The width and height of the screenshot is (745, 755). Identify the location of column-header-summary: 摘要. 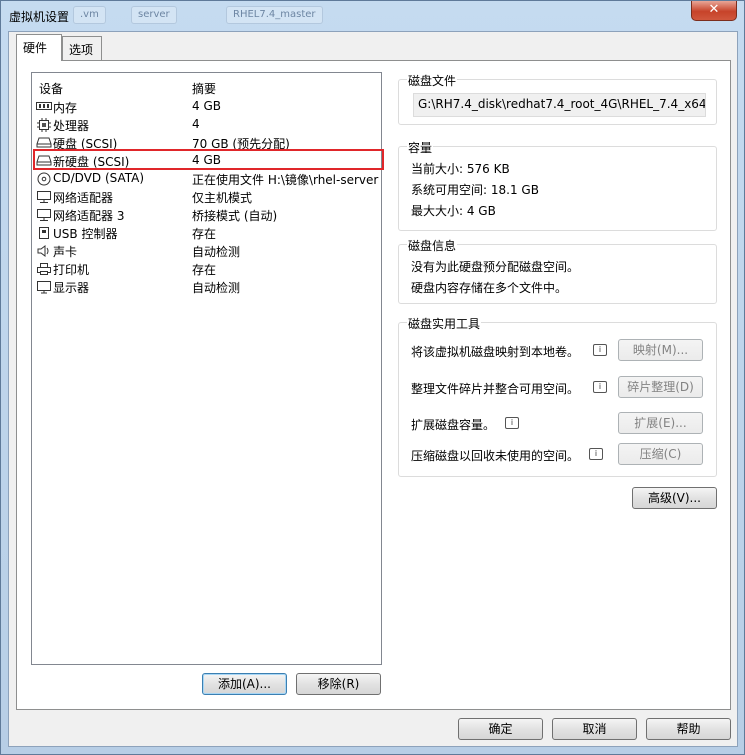
(204, 89).